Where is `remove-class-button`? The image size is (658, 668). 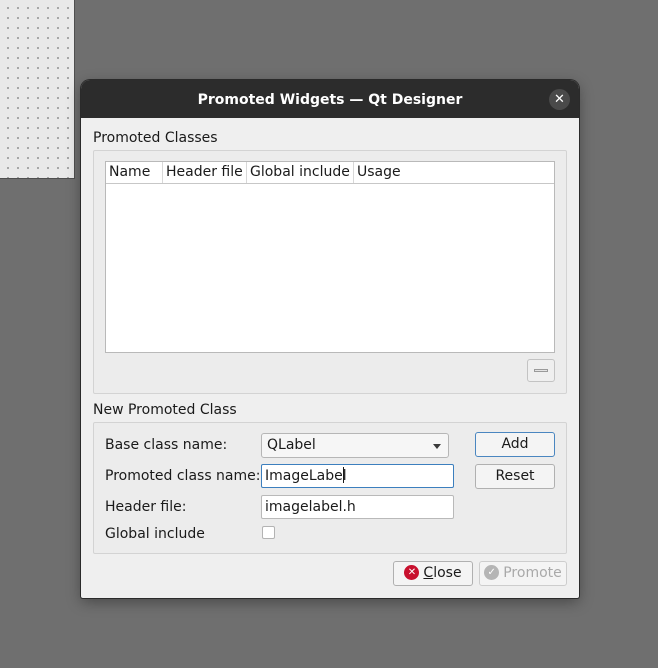
remove-class-button is located at coordinates (541, 370).